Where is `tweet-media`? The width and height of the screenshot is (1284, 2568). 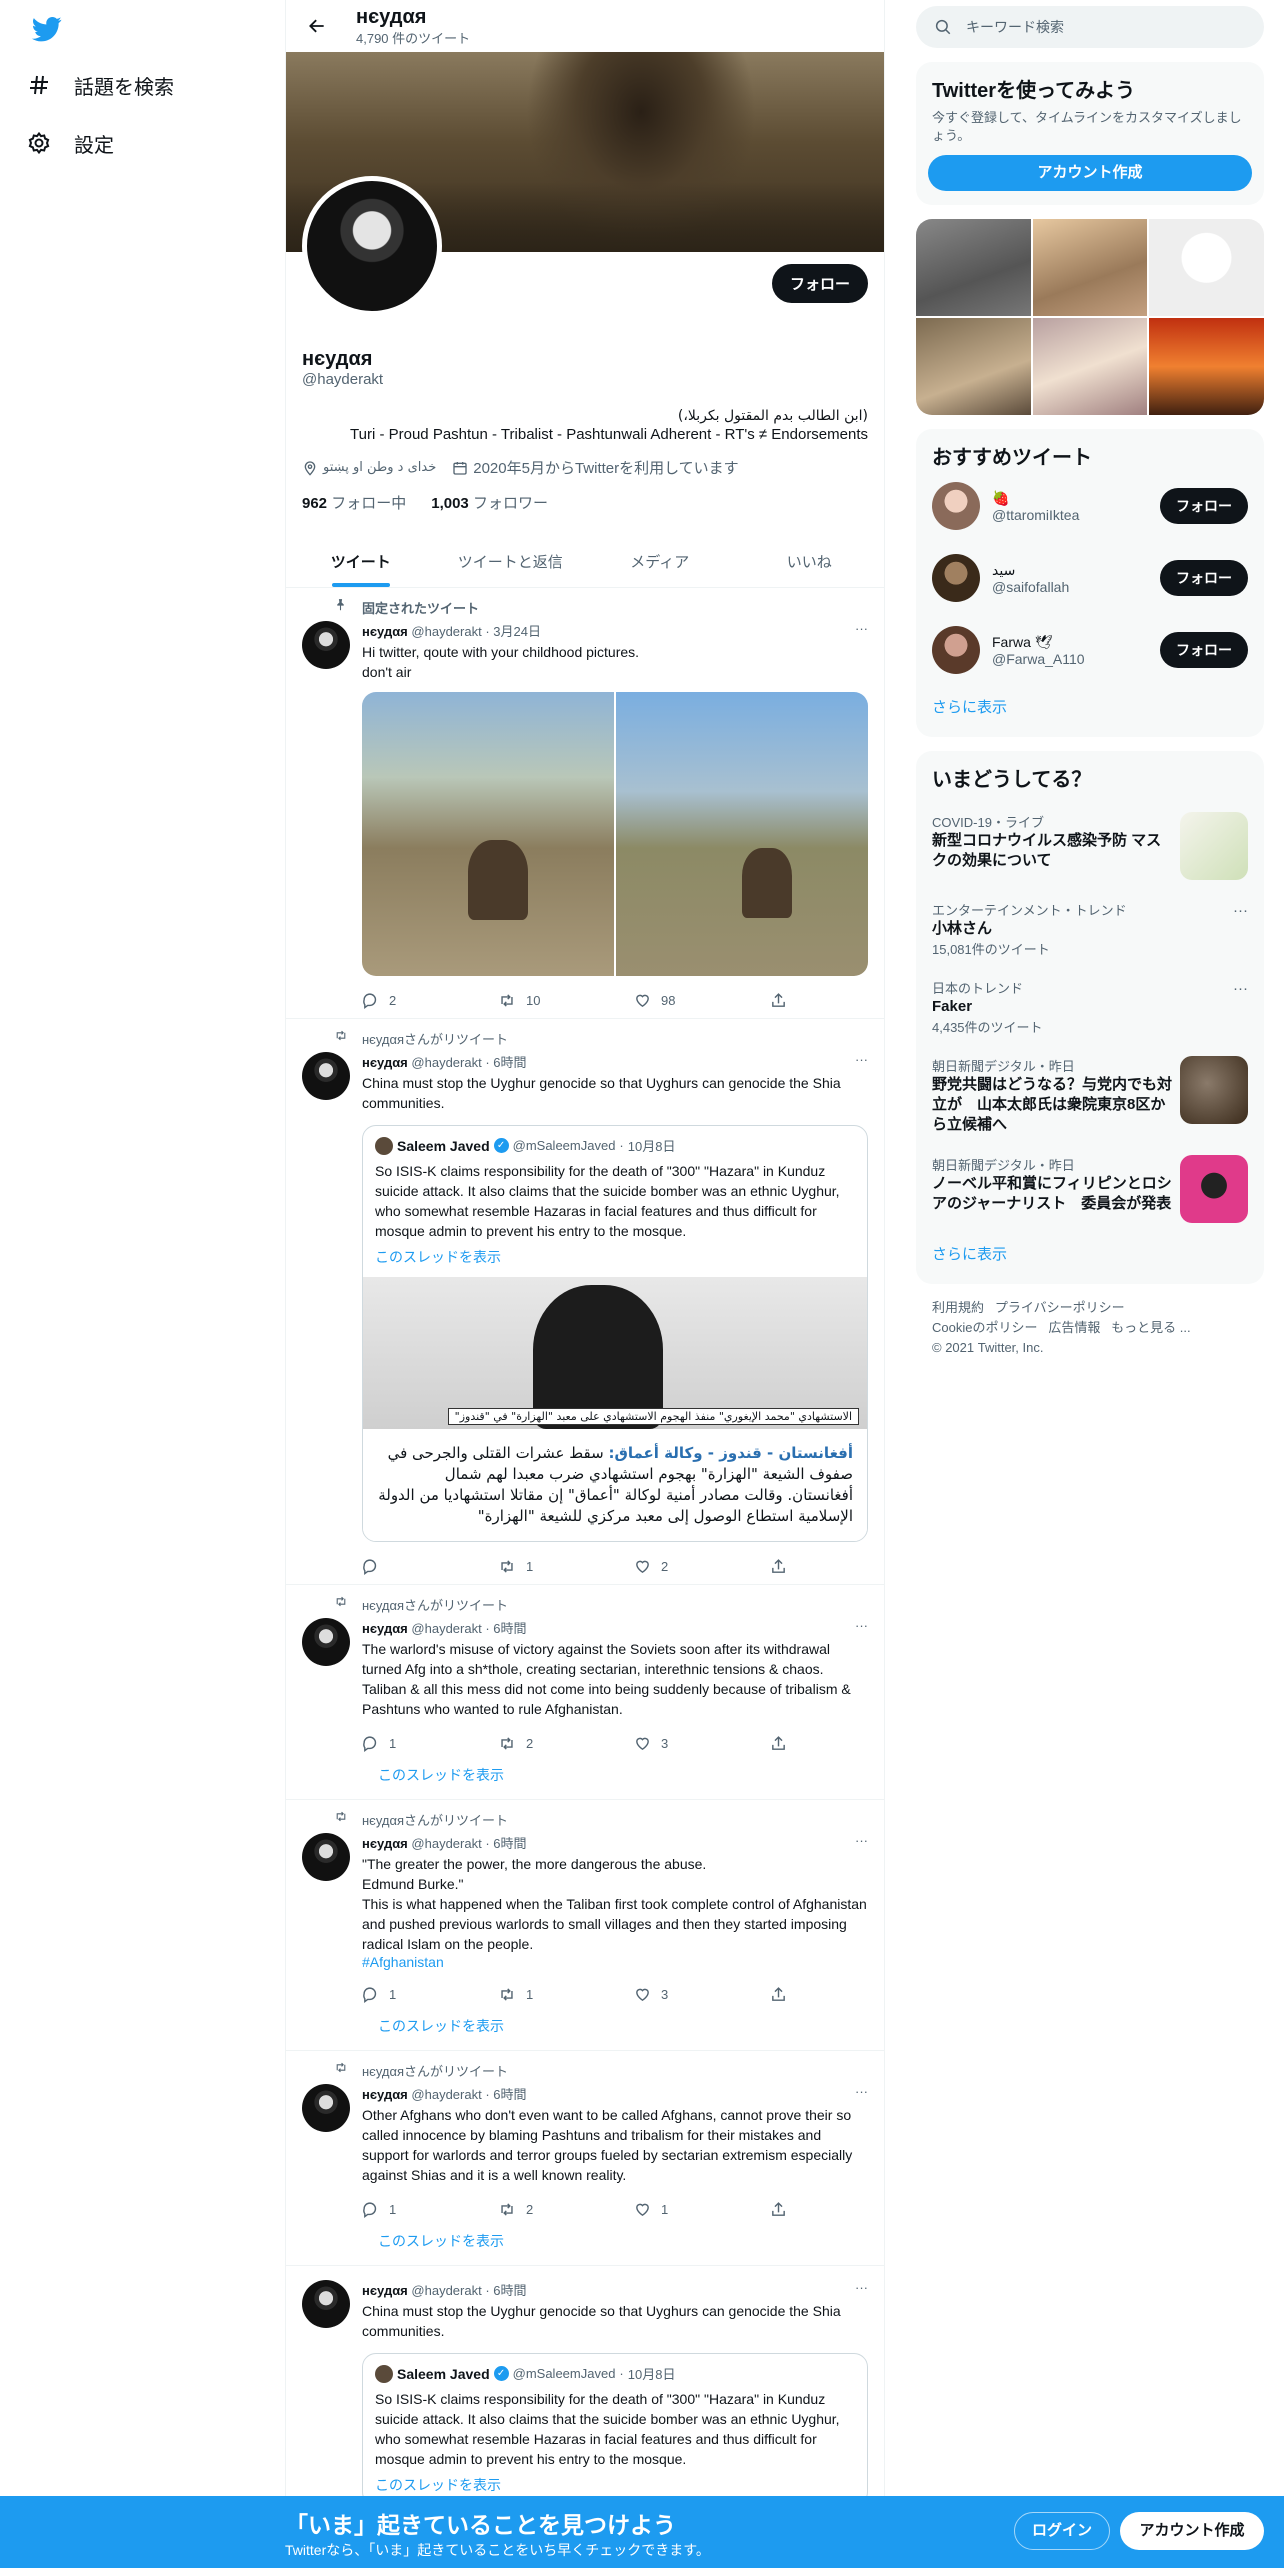
tweet-media is located at coordinates (615, 834).